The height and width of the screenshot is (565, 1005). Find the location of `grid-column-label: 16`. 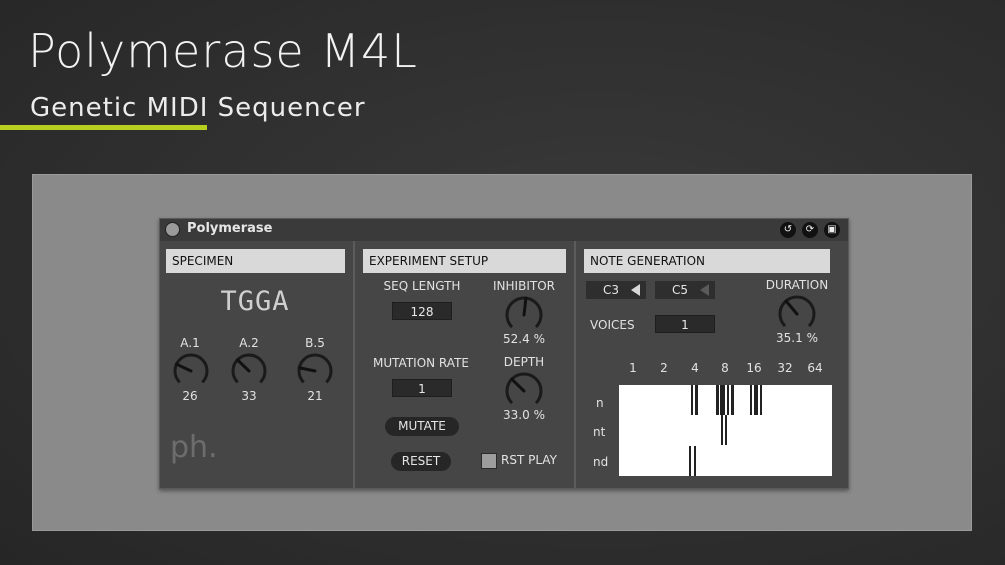

grid-column-label: 16 is located at coordinates (754, 368).